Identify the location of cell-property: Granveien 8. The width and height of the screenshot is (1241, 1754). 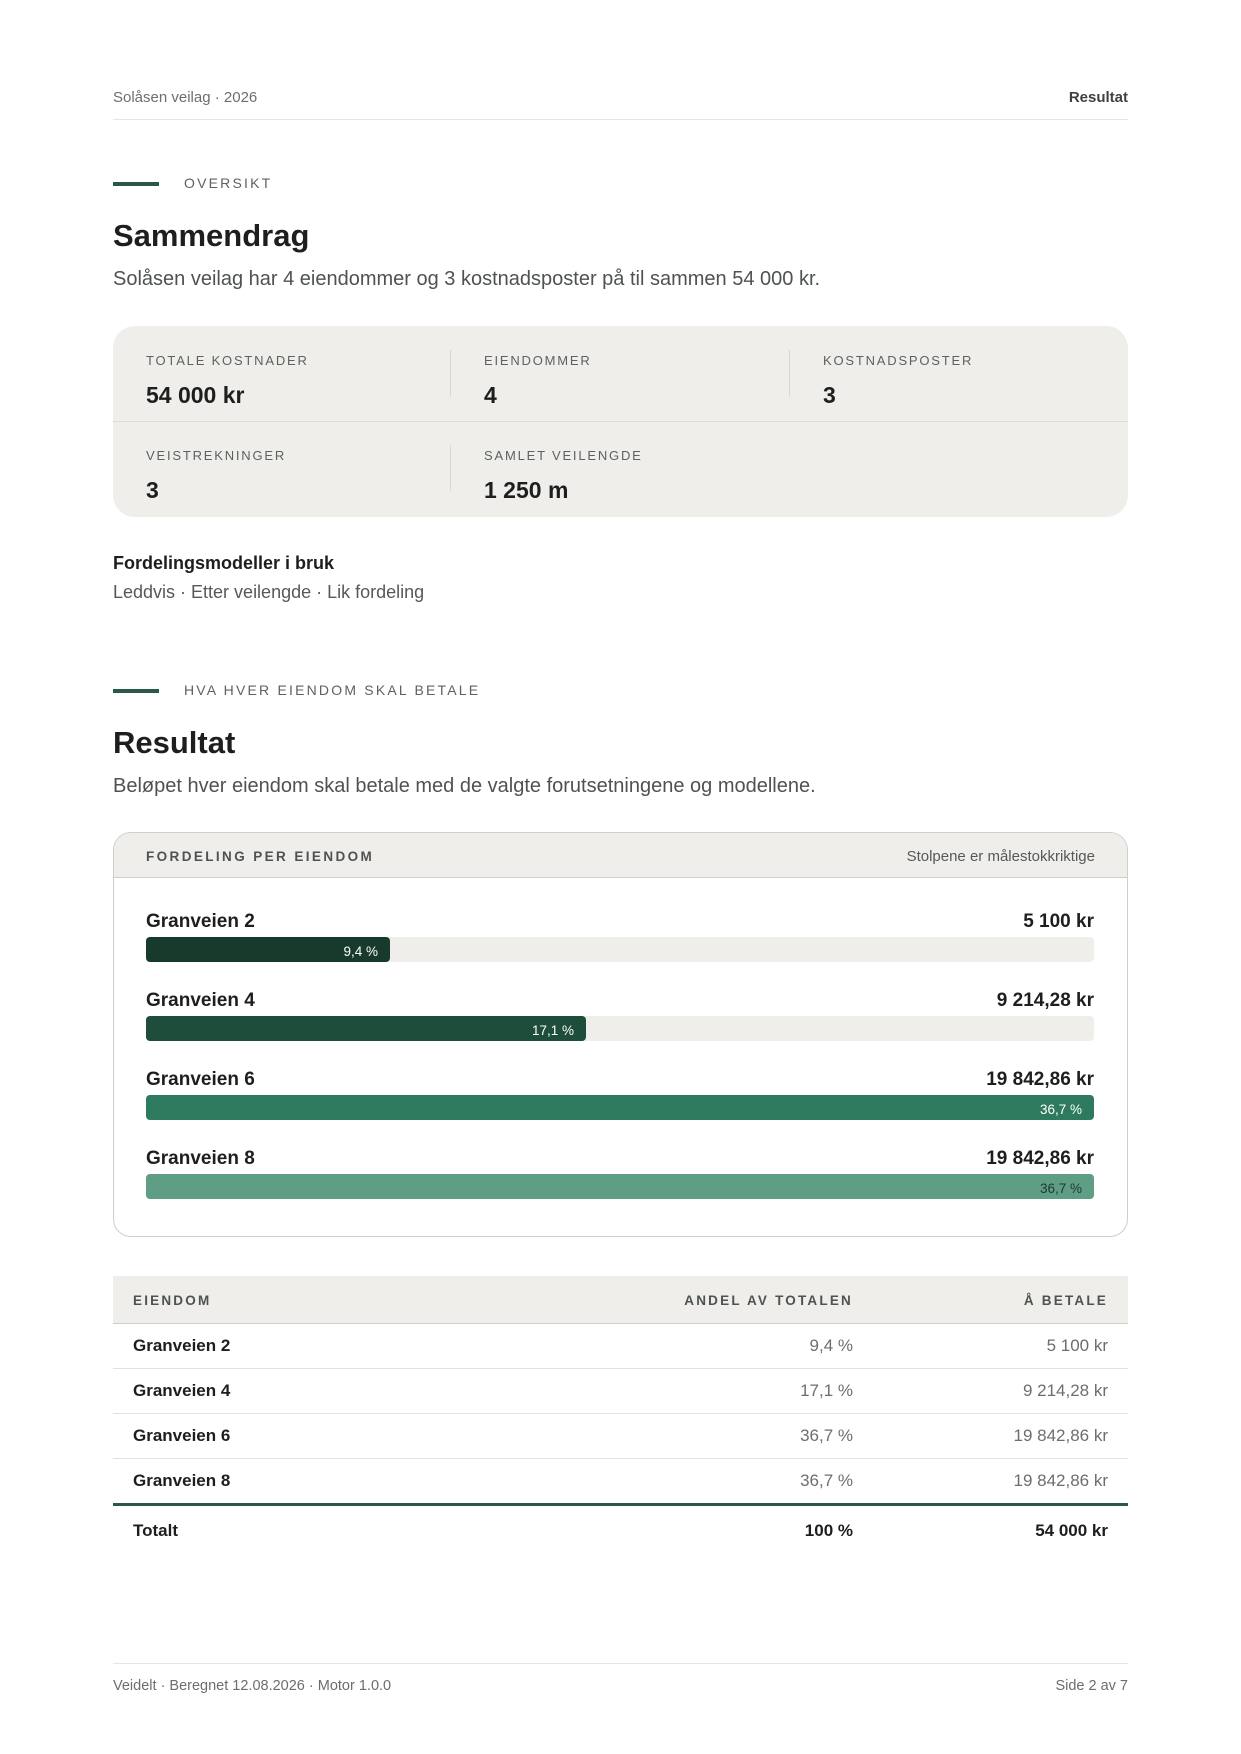
(182, 1480).